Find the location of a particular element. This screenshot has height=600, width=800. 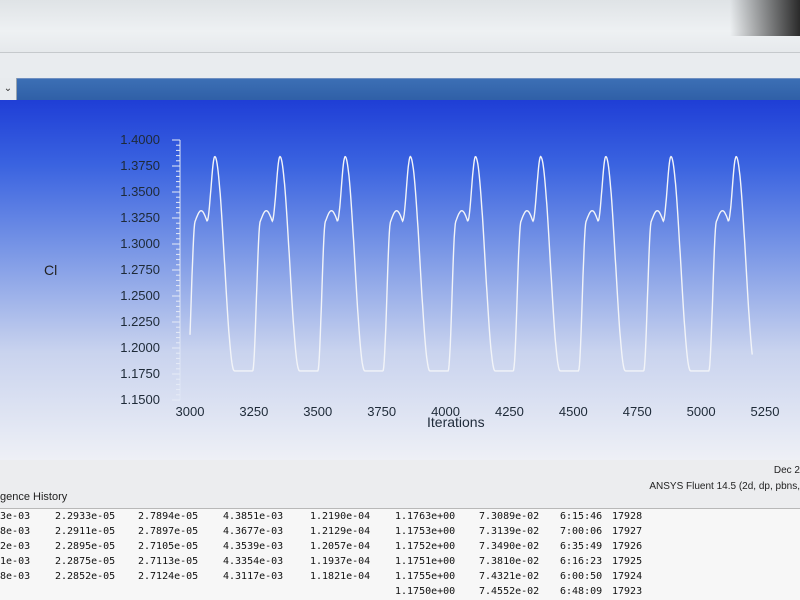

console-cell: 2.7113e-05 is located at coordinates (168, 561).